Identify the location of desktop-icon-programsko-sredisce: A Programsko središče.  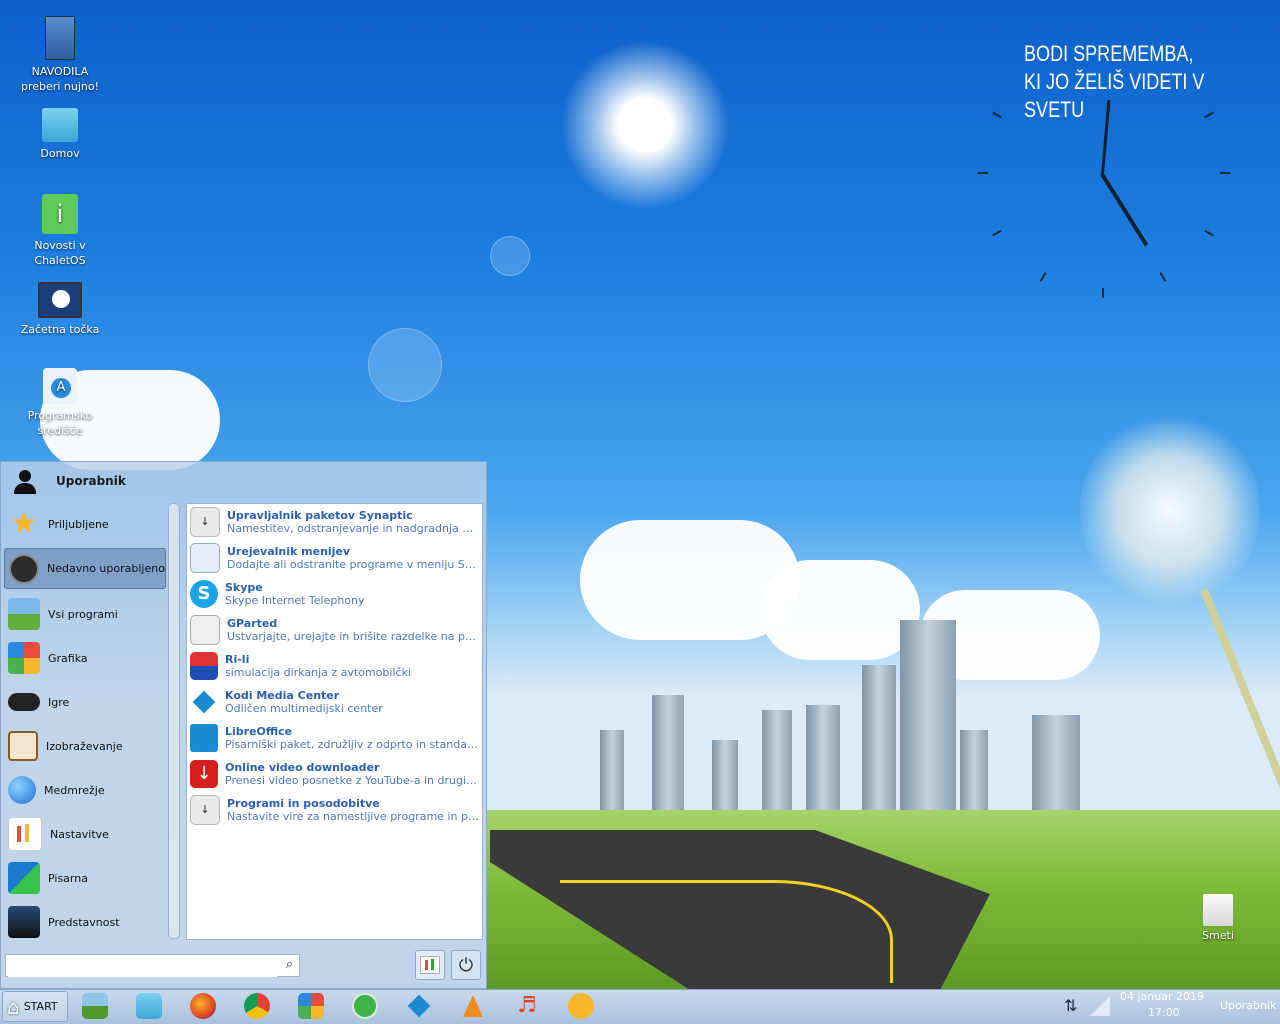
(60, 403).